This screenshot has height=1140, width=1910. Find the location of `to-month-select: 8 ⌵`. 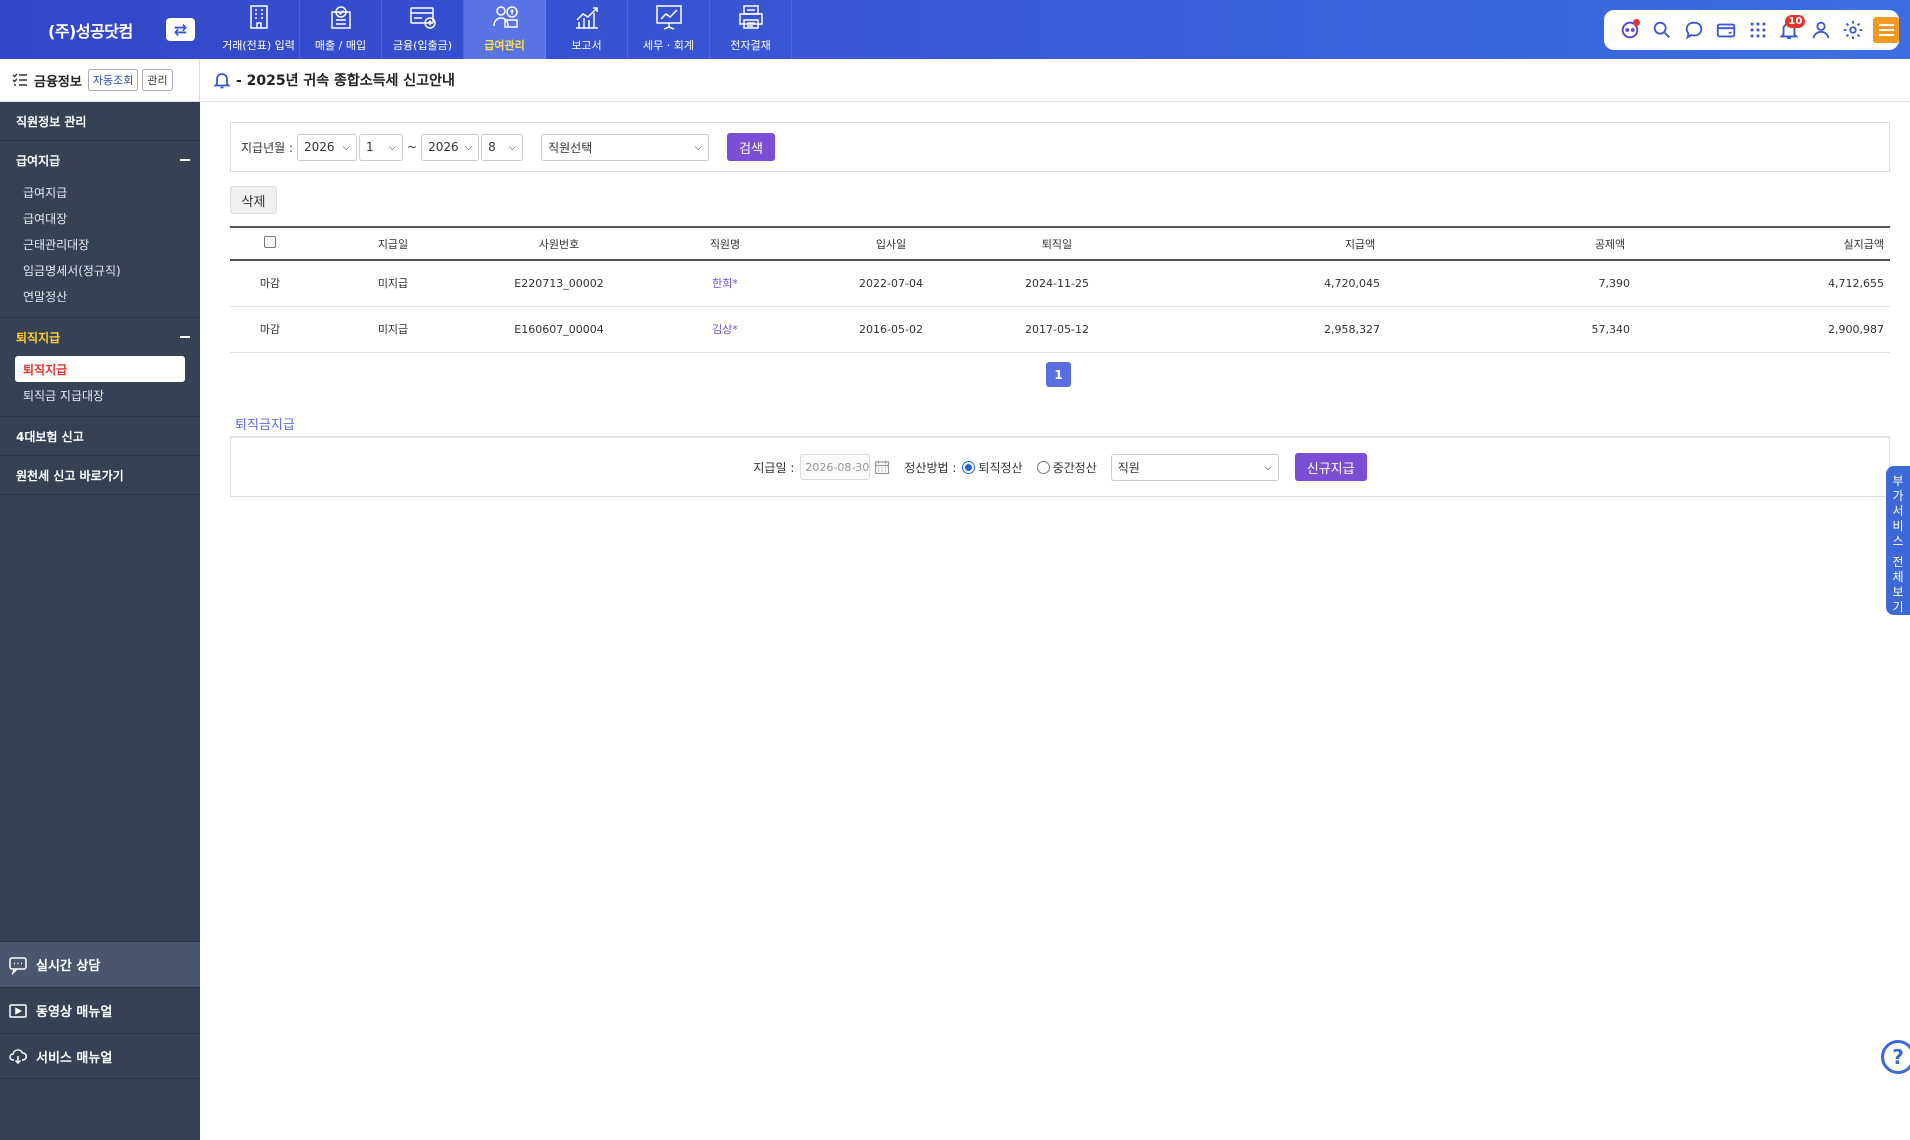

to-month-select: 8 ⌵ is located at coordinates (502, 147).